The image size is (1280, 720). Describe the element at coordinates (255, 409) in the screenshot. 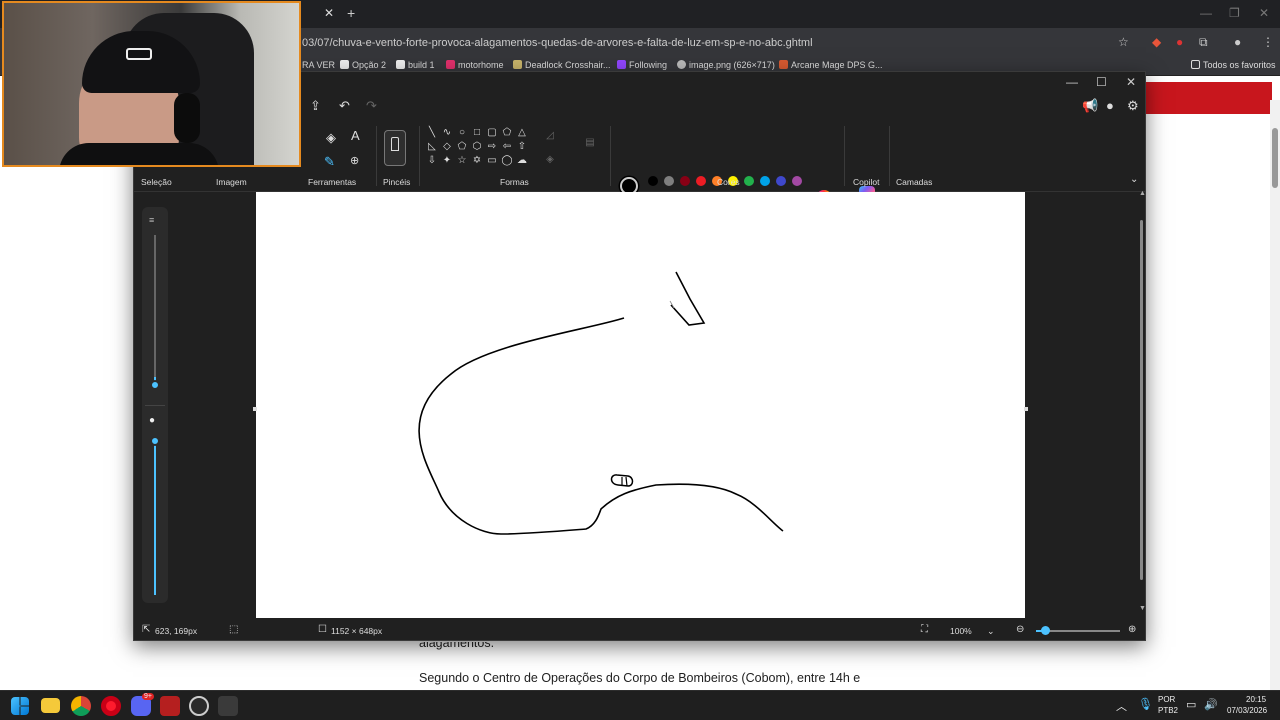

I see `resize-handle-left` at that location.